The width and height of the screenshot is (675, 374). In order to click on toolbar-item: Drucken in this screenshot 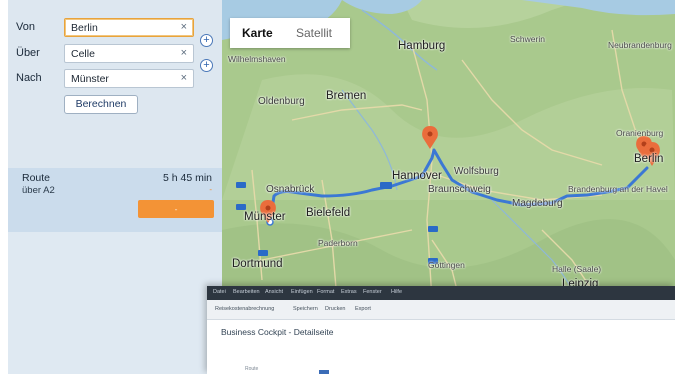, I will do `click(335, 309)`.